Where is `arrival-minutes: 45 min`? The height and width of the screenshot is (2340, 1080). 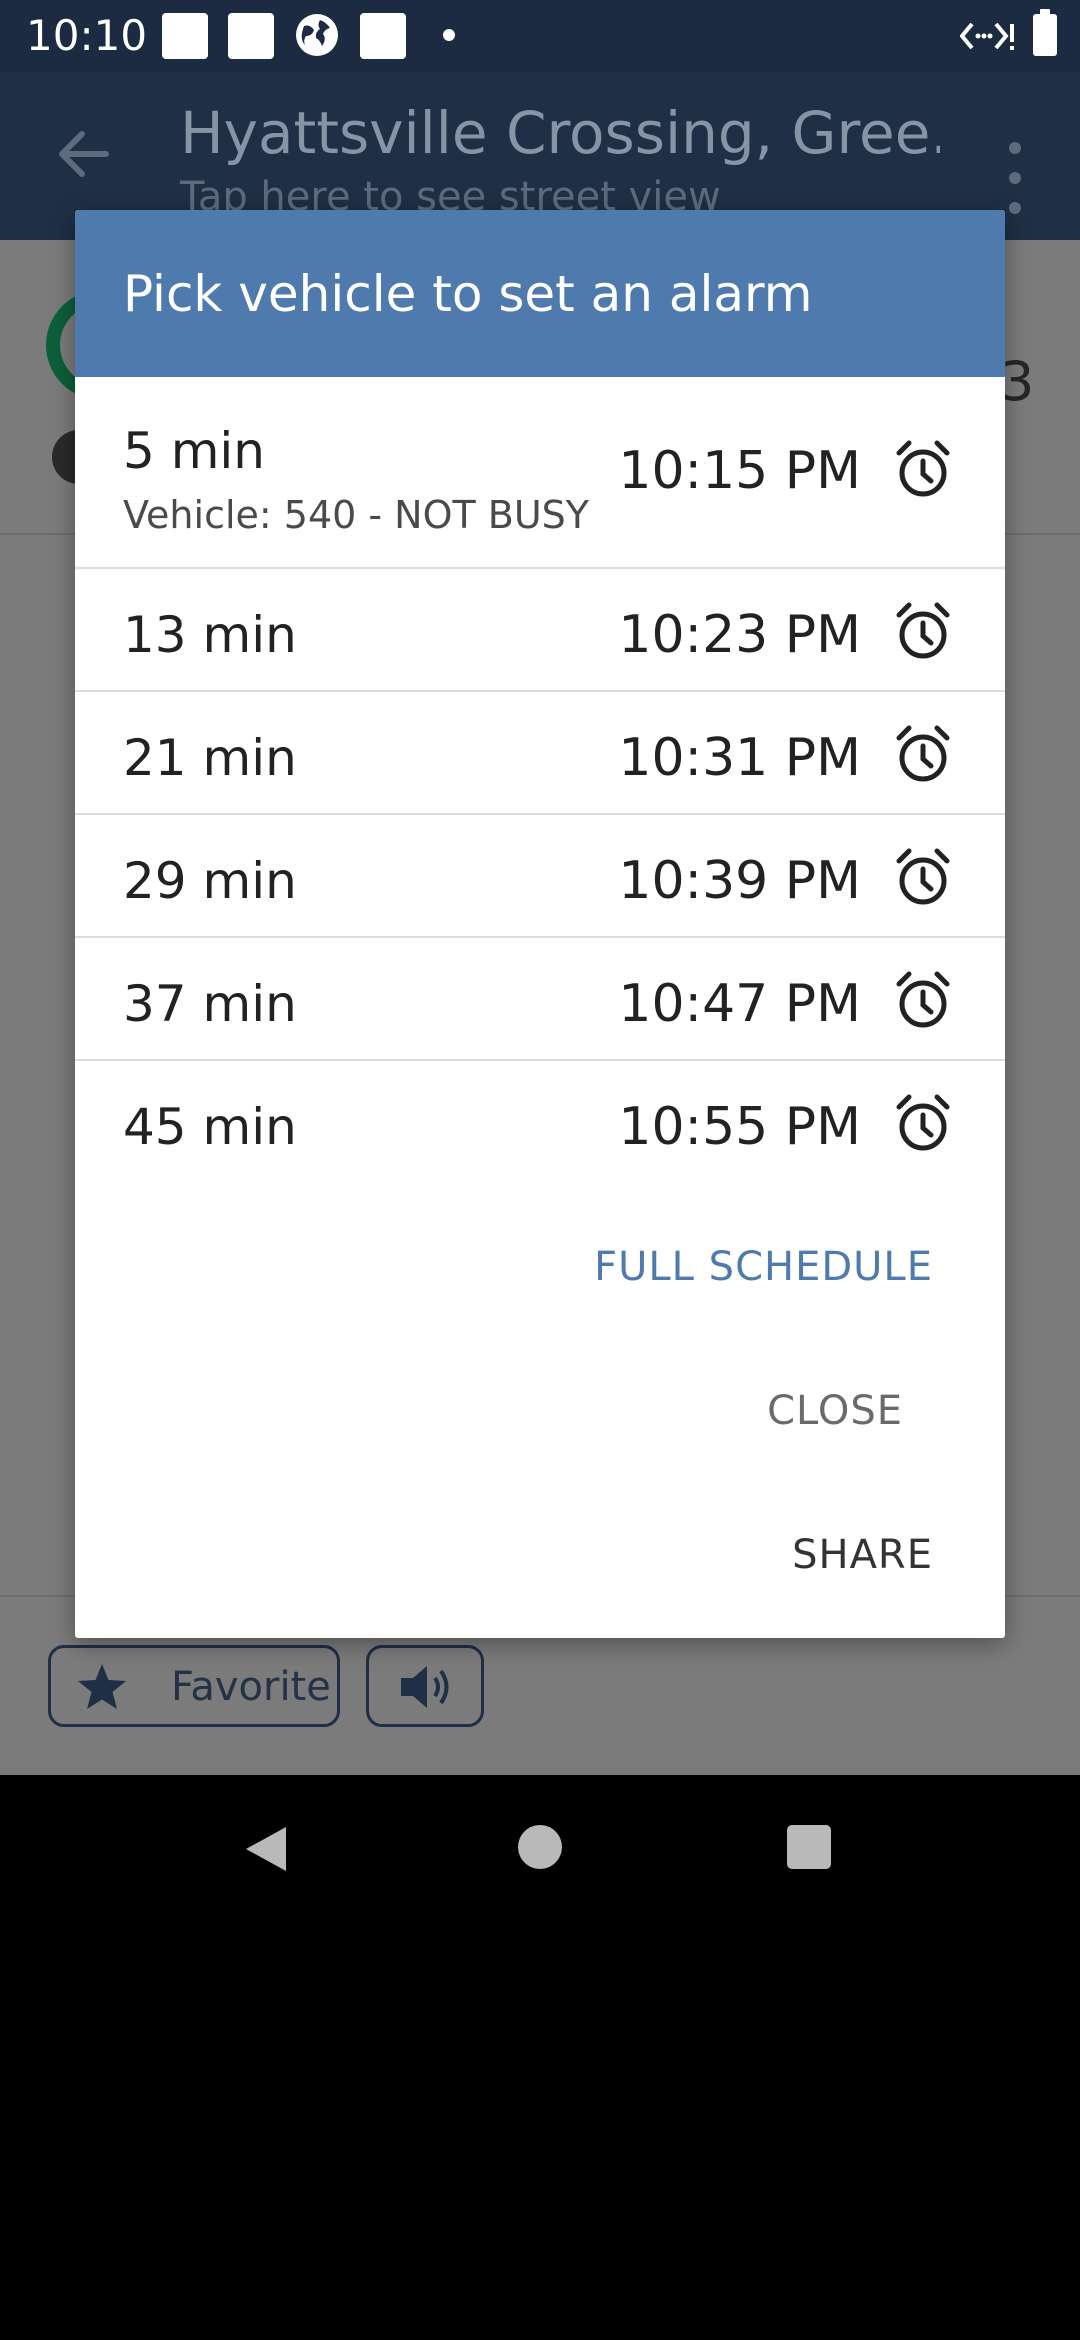
arrival-minutes: 45 min is located at coordinates (210, 1127).